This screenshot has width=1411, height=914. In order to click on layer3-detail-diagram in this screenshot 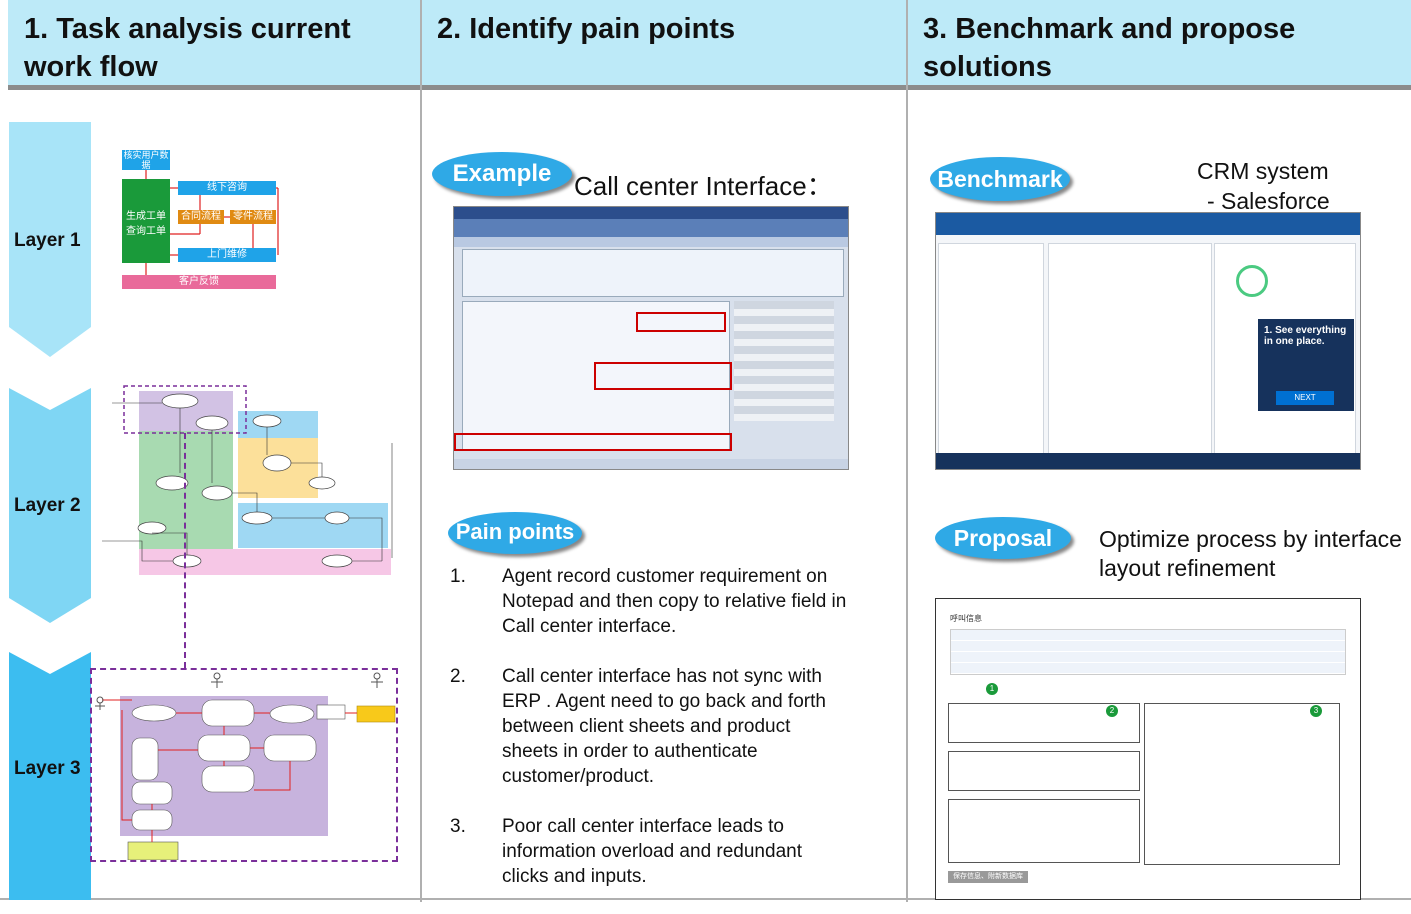, I will do `click(244, 765)`.